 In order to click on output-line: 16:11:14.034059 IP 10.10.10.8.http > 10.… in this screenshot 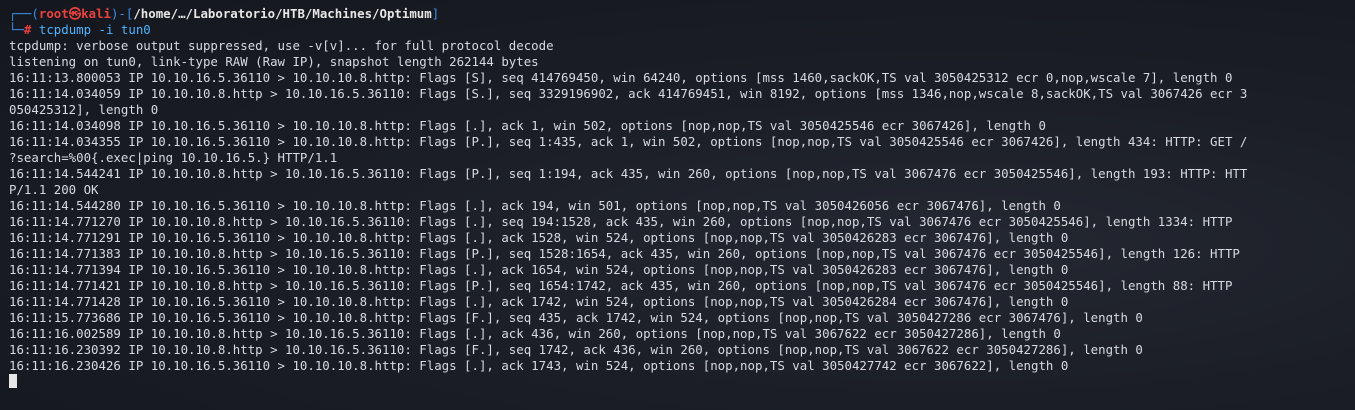, I will do `click(628, 93)`.